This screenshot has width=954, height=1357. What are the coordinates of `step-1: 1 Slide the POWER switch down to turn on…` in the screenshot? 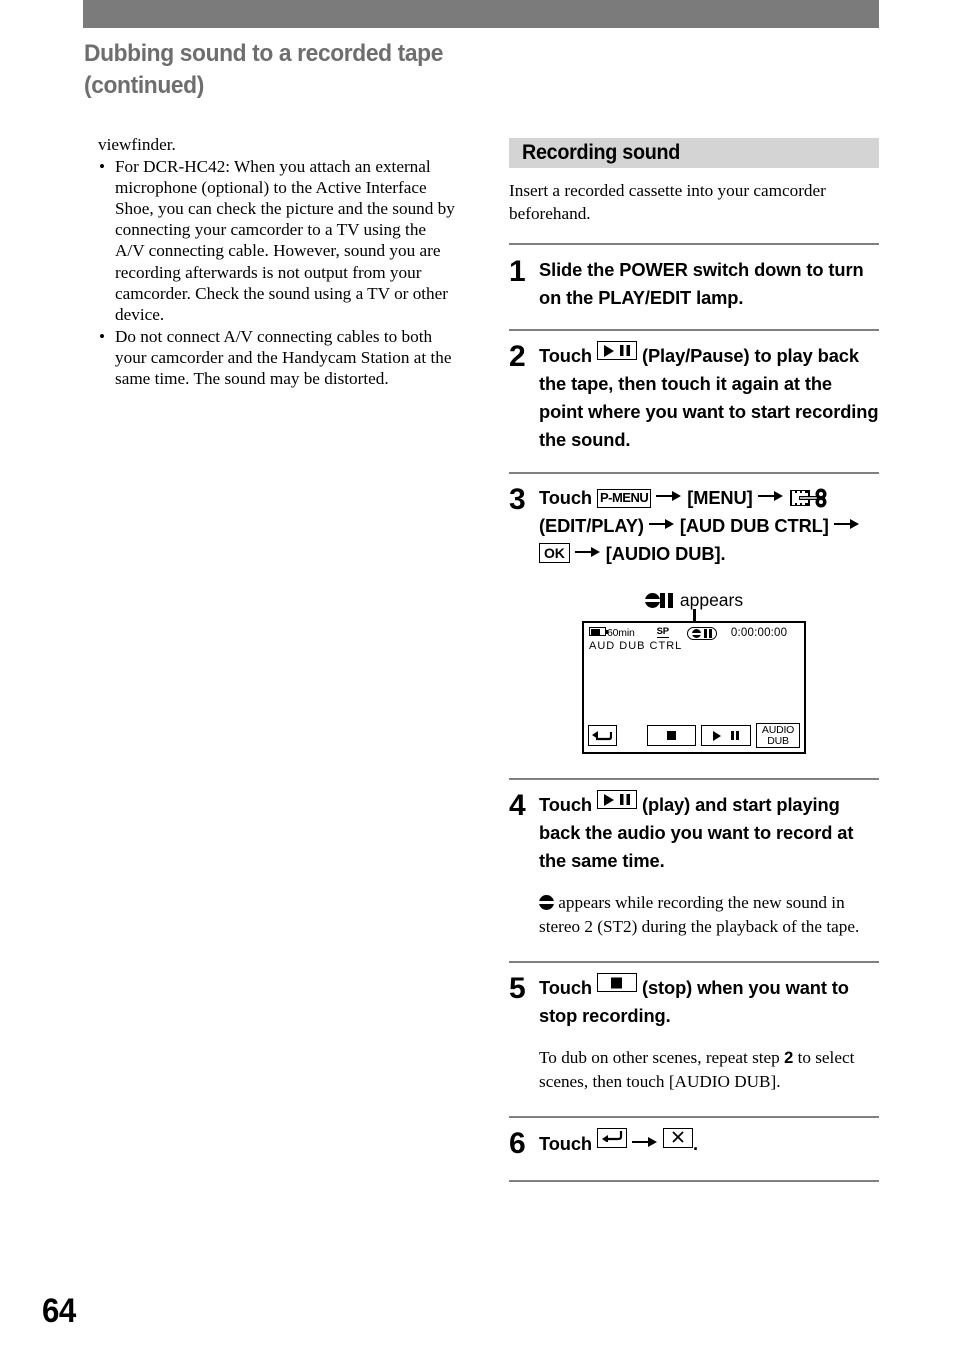 It's located at (694, 284).